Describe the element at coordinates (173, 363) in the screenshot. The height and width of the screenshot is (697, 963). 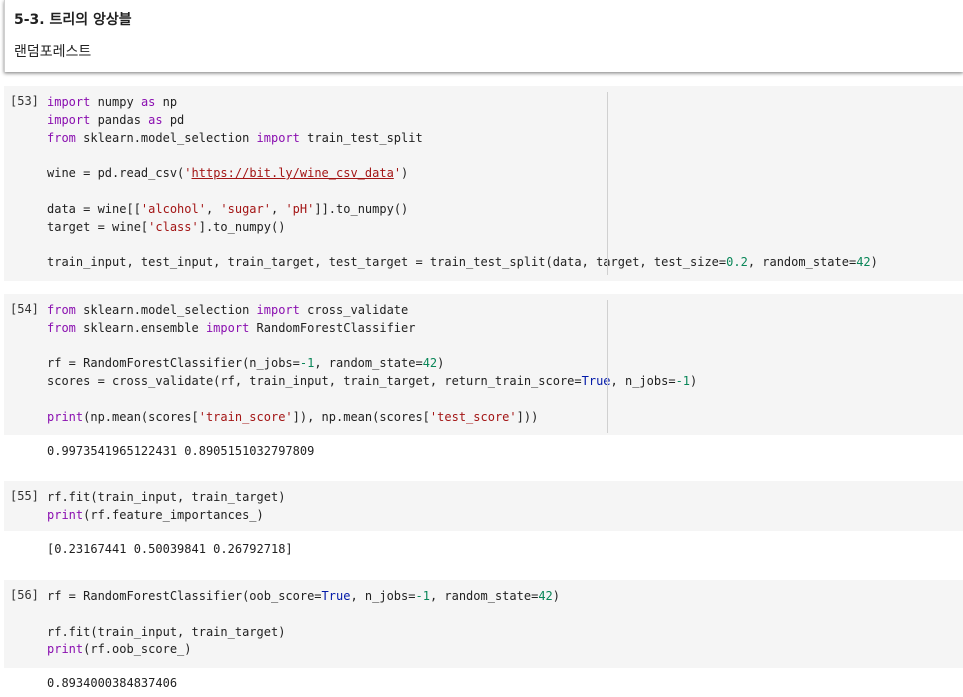
I see `code-text: rf = RandomForestClassifier(n_jobs=` at that location.